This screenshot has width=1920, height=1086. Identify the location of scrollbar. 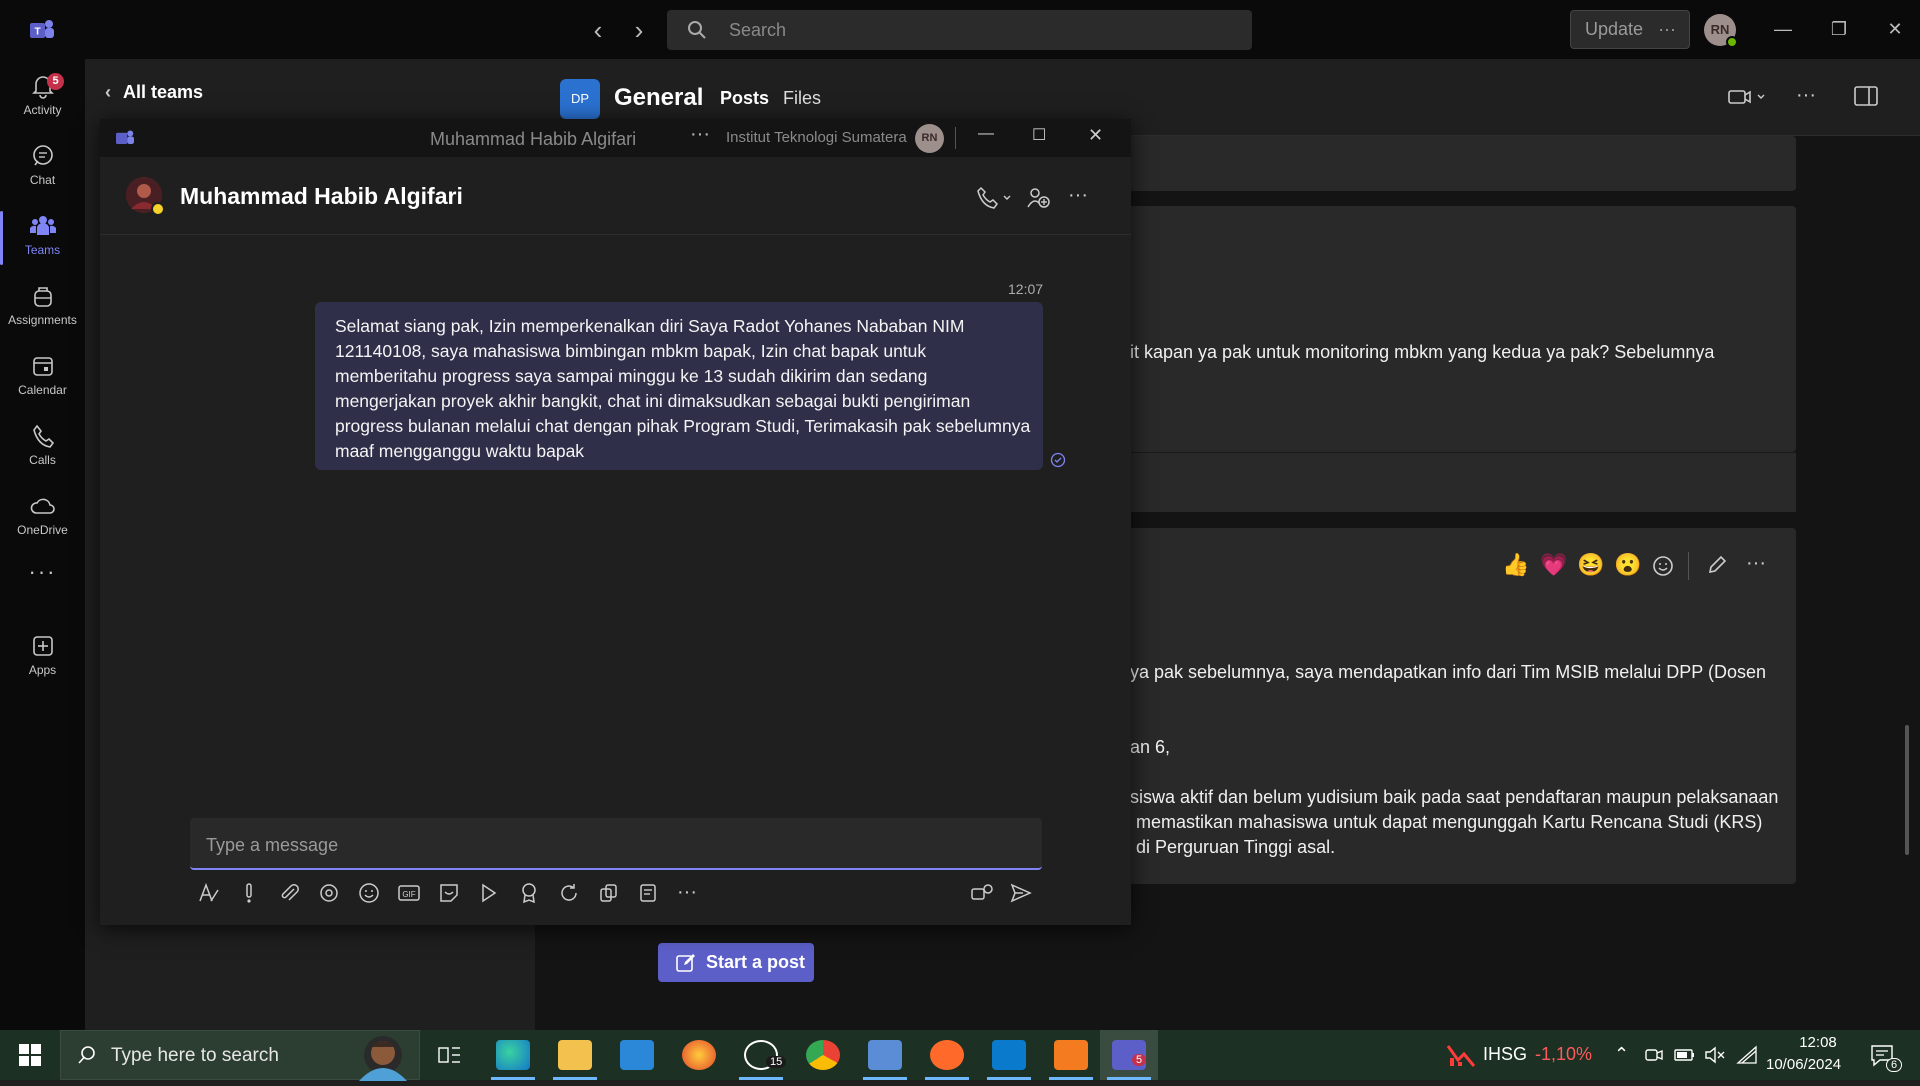
(1907, 790).